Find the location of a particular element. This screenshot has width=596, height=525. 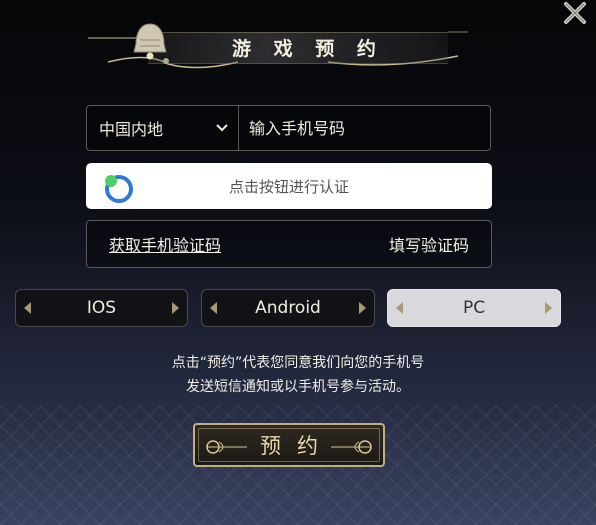

platform-ios-button: IOS is located at coordinates (101, 308).